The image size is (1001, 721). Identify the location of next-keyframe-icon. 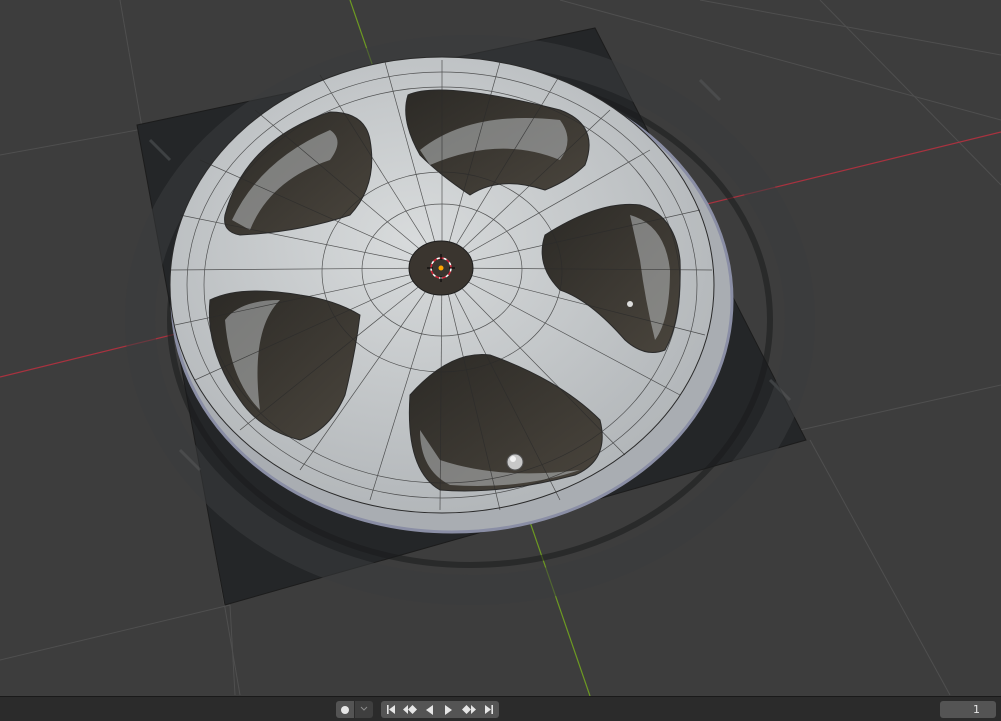
(468, 709).